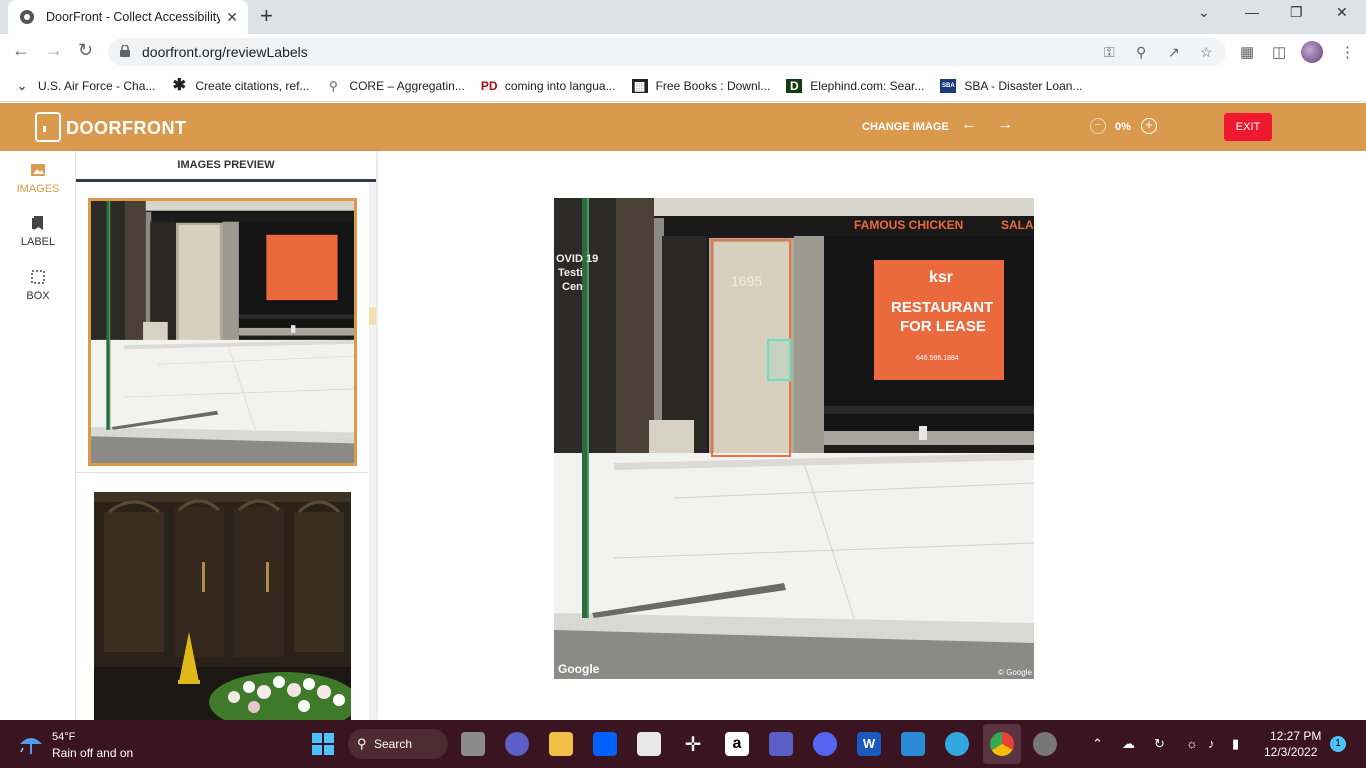 The image size is (1366, 768). I want to click on forward-arrow-icon: →, so click(54, 50).